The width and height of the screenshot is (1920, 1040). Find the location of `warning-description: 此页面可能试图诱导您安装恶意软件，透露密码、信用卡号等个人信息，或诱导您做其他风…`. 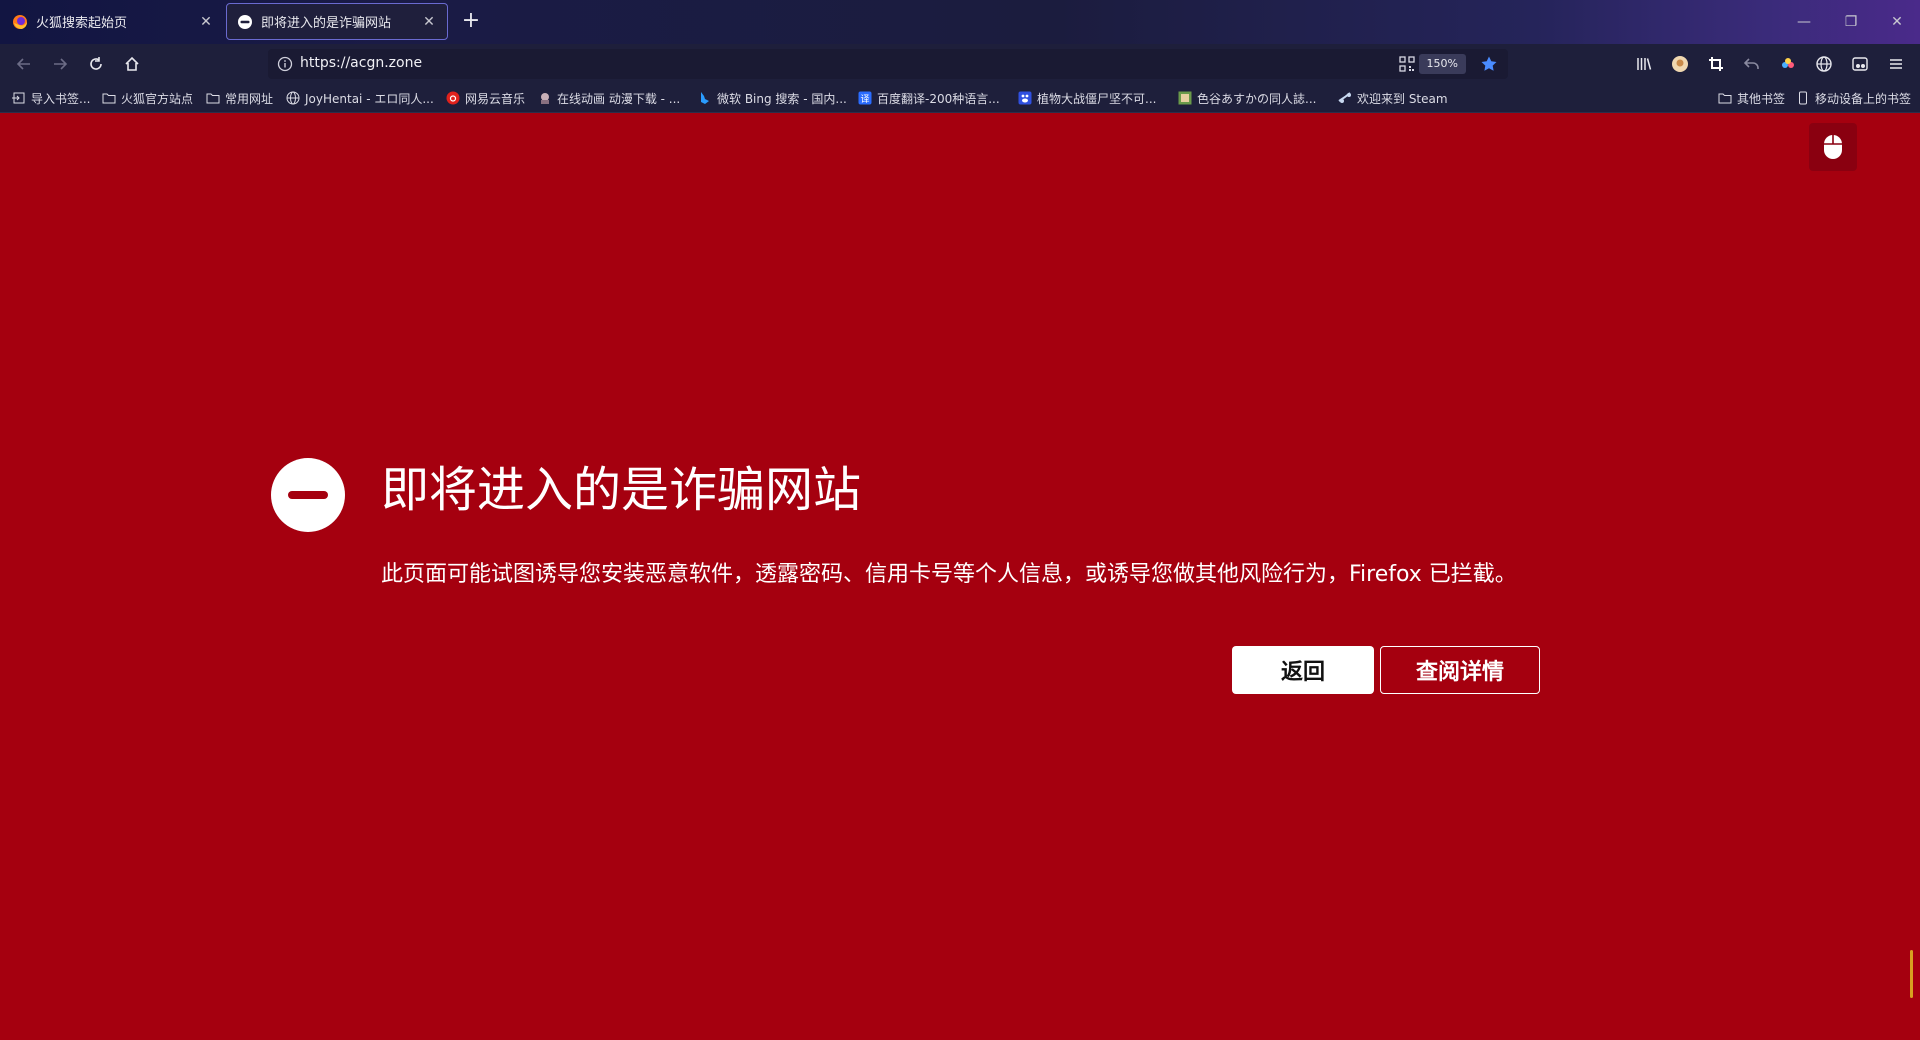

warning-description: 此页面可能试图诱导您安装恶意软件，透露密码、信用卡号等个人信息，或诱导您做其他风… is located at coordinates (949, 574).